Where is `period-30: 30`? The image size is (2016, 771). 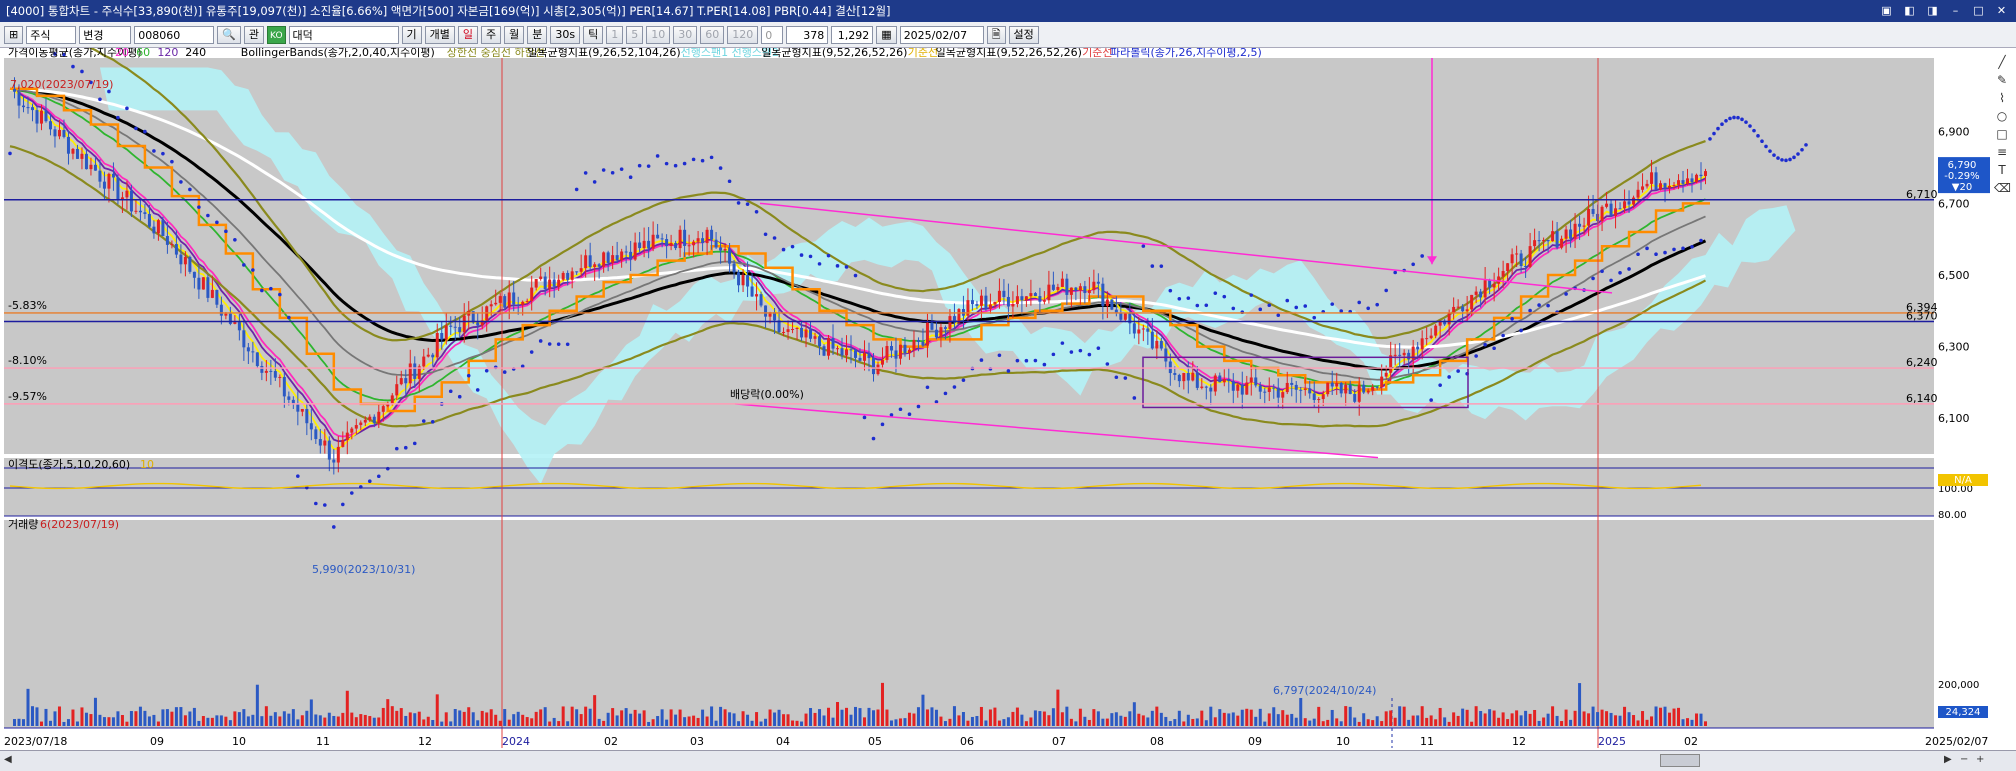 period-30: 30 is located at coordinates (685, 34).